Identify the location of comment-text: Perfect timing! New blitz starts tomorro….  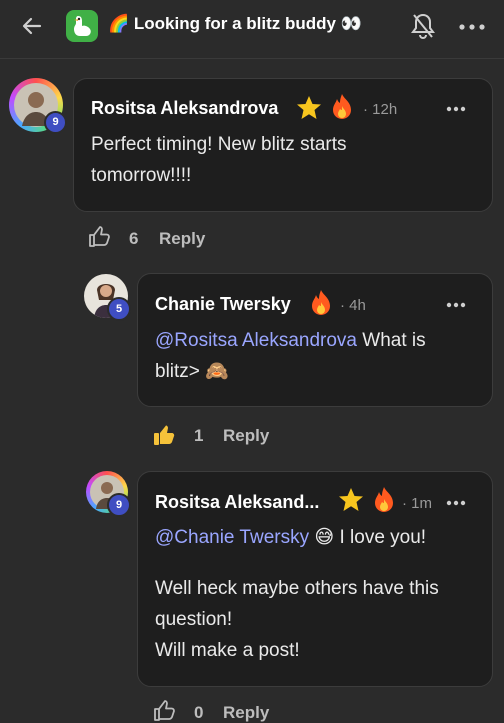
(219, 160).